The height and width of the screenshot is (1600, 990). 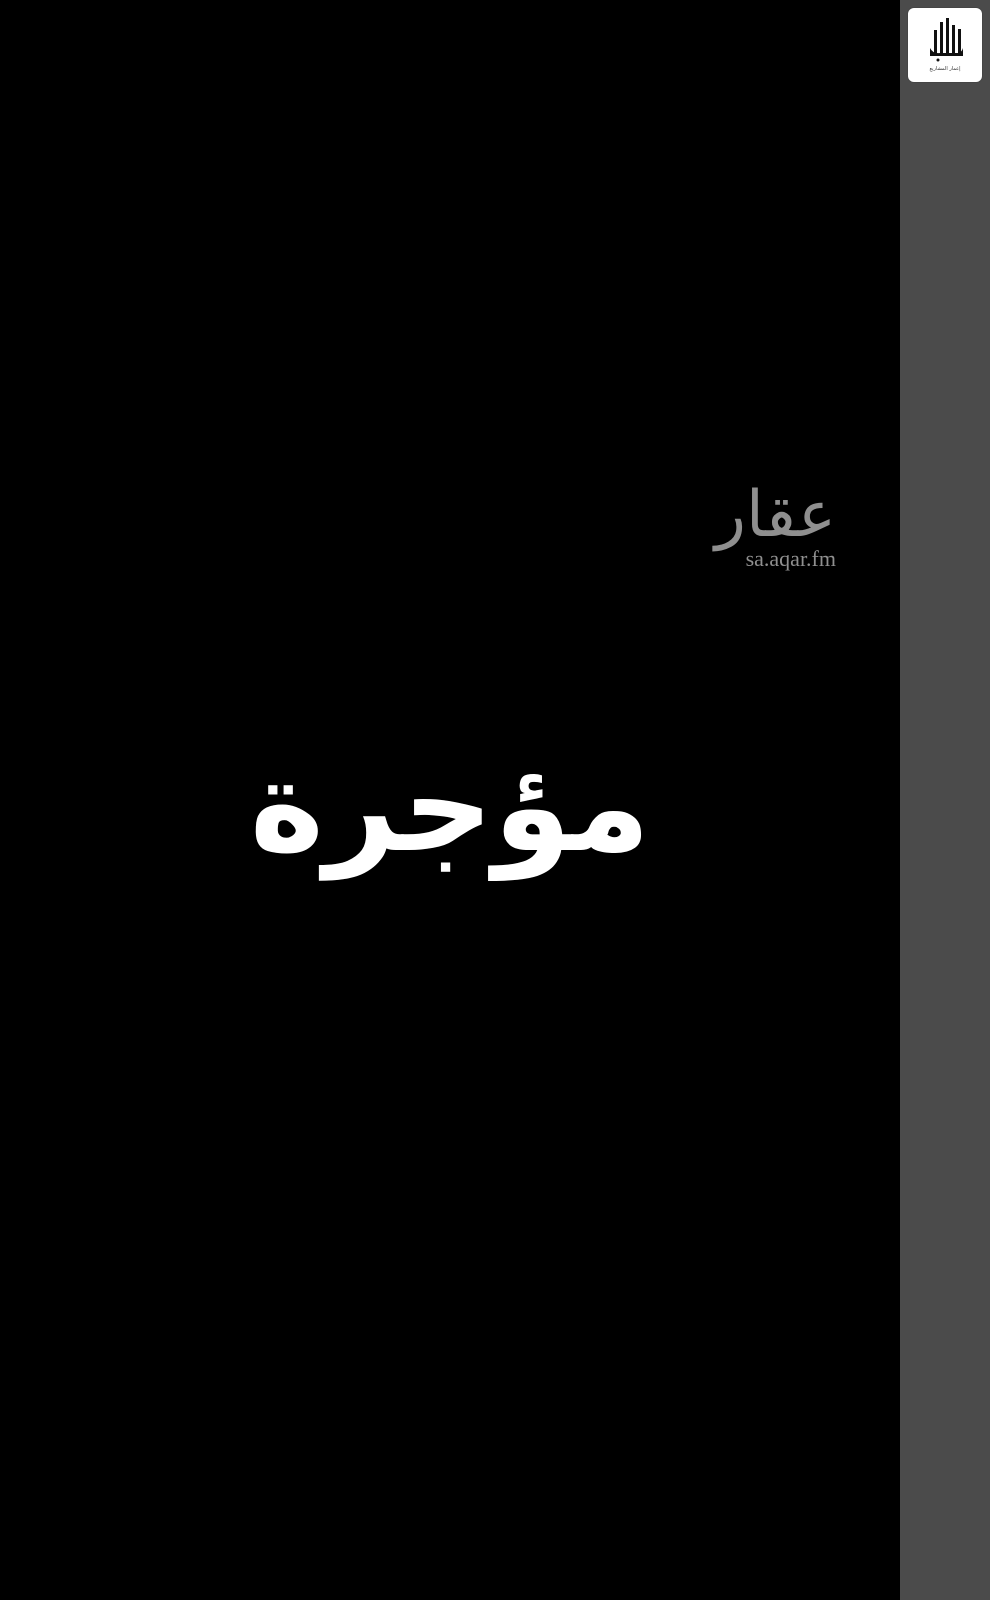 I want to click on logo-caption: إعمار المشاريع, so click(x=945, y=69).